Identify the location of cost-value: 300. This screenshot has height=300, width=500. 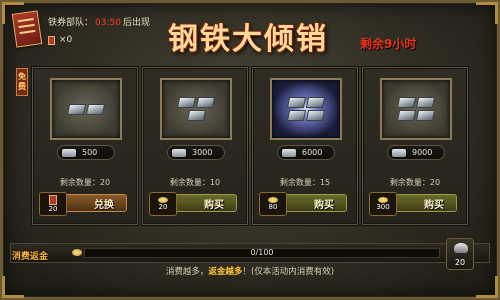
(383, 206).